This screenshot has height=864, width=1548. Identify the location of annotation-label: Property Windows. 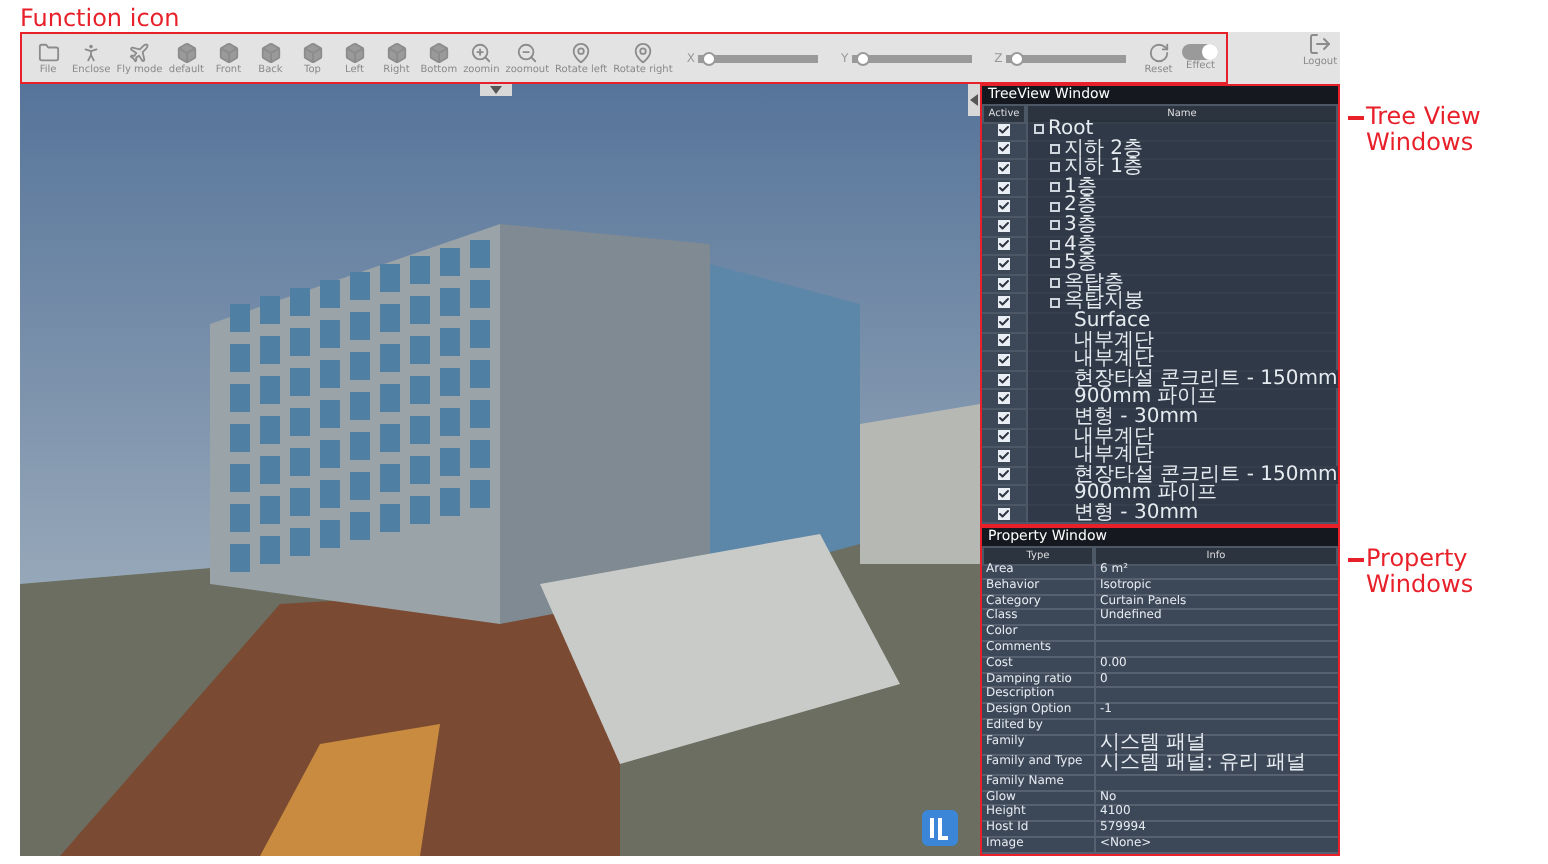
(1421, 572).